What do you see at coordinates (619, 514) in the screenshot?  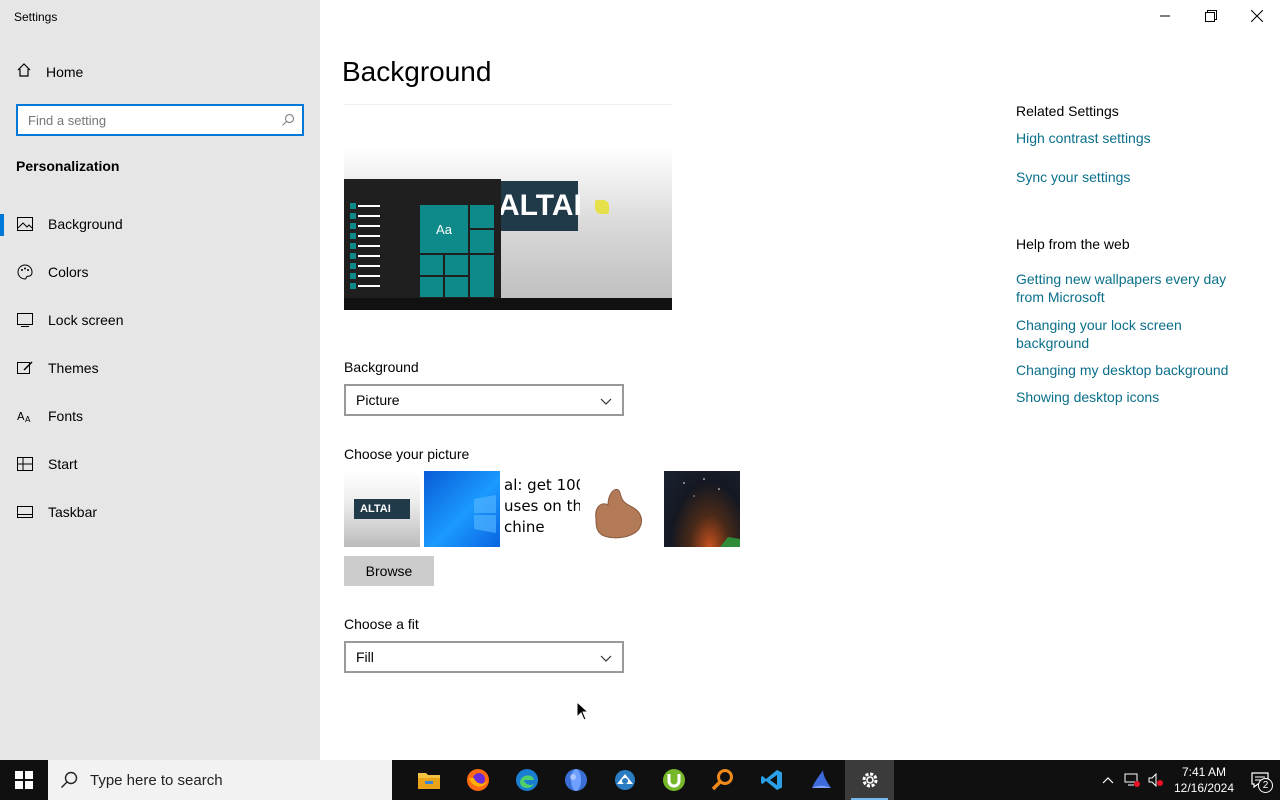 I see `hand-image-icon` at bounding box center [619, 514].